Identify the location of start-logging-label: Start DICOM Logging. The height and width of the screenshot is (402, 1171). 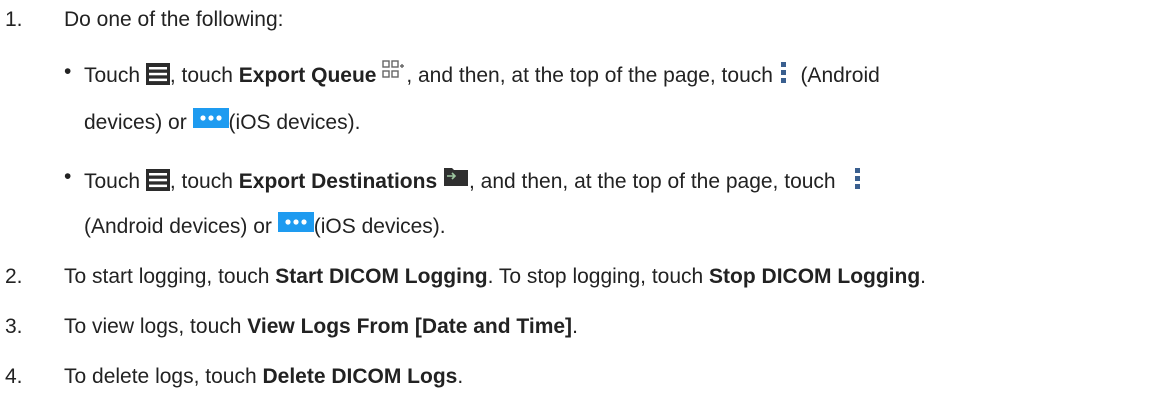
(381, 276).